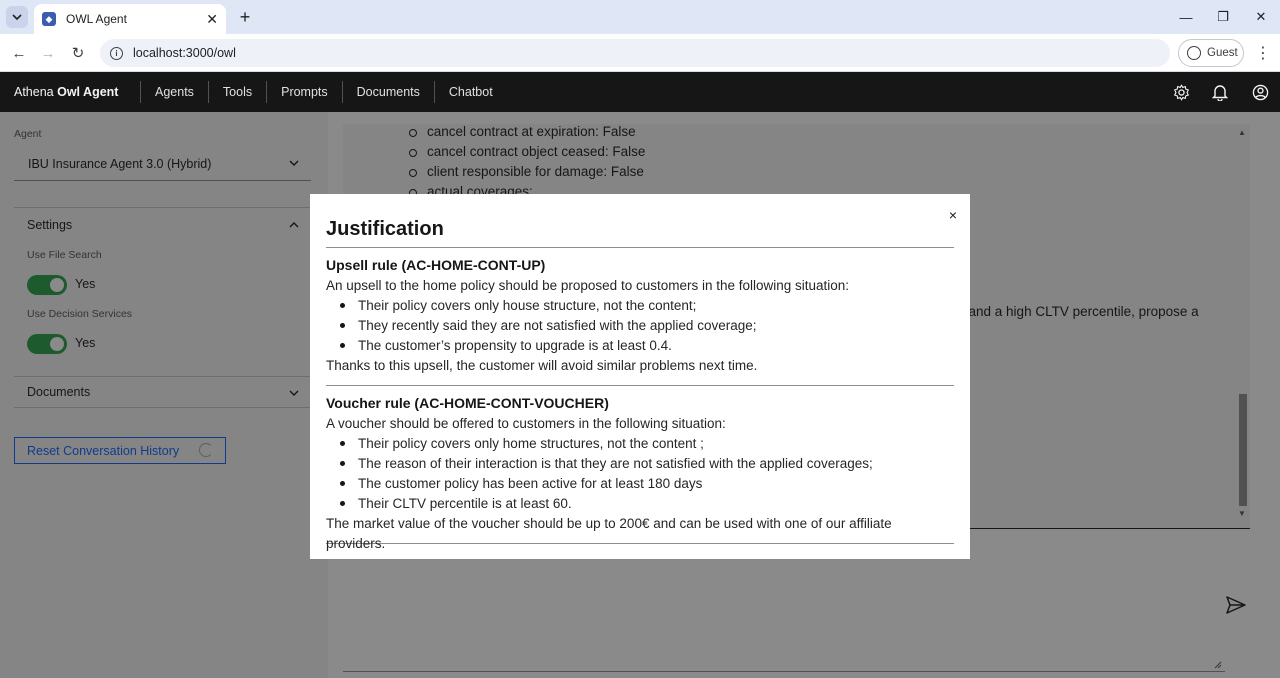 The image size is (1280, 678). What do you see at coordinates (1194, 53) in the screenshot?
I see `profile-icon` at bounding box center [1194, 53].